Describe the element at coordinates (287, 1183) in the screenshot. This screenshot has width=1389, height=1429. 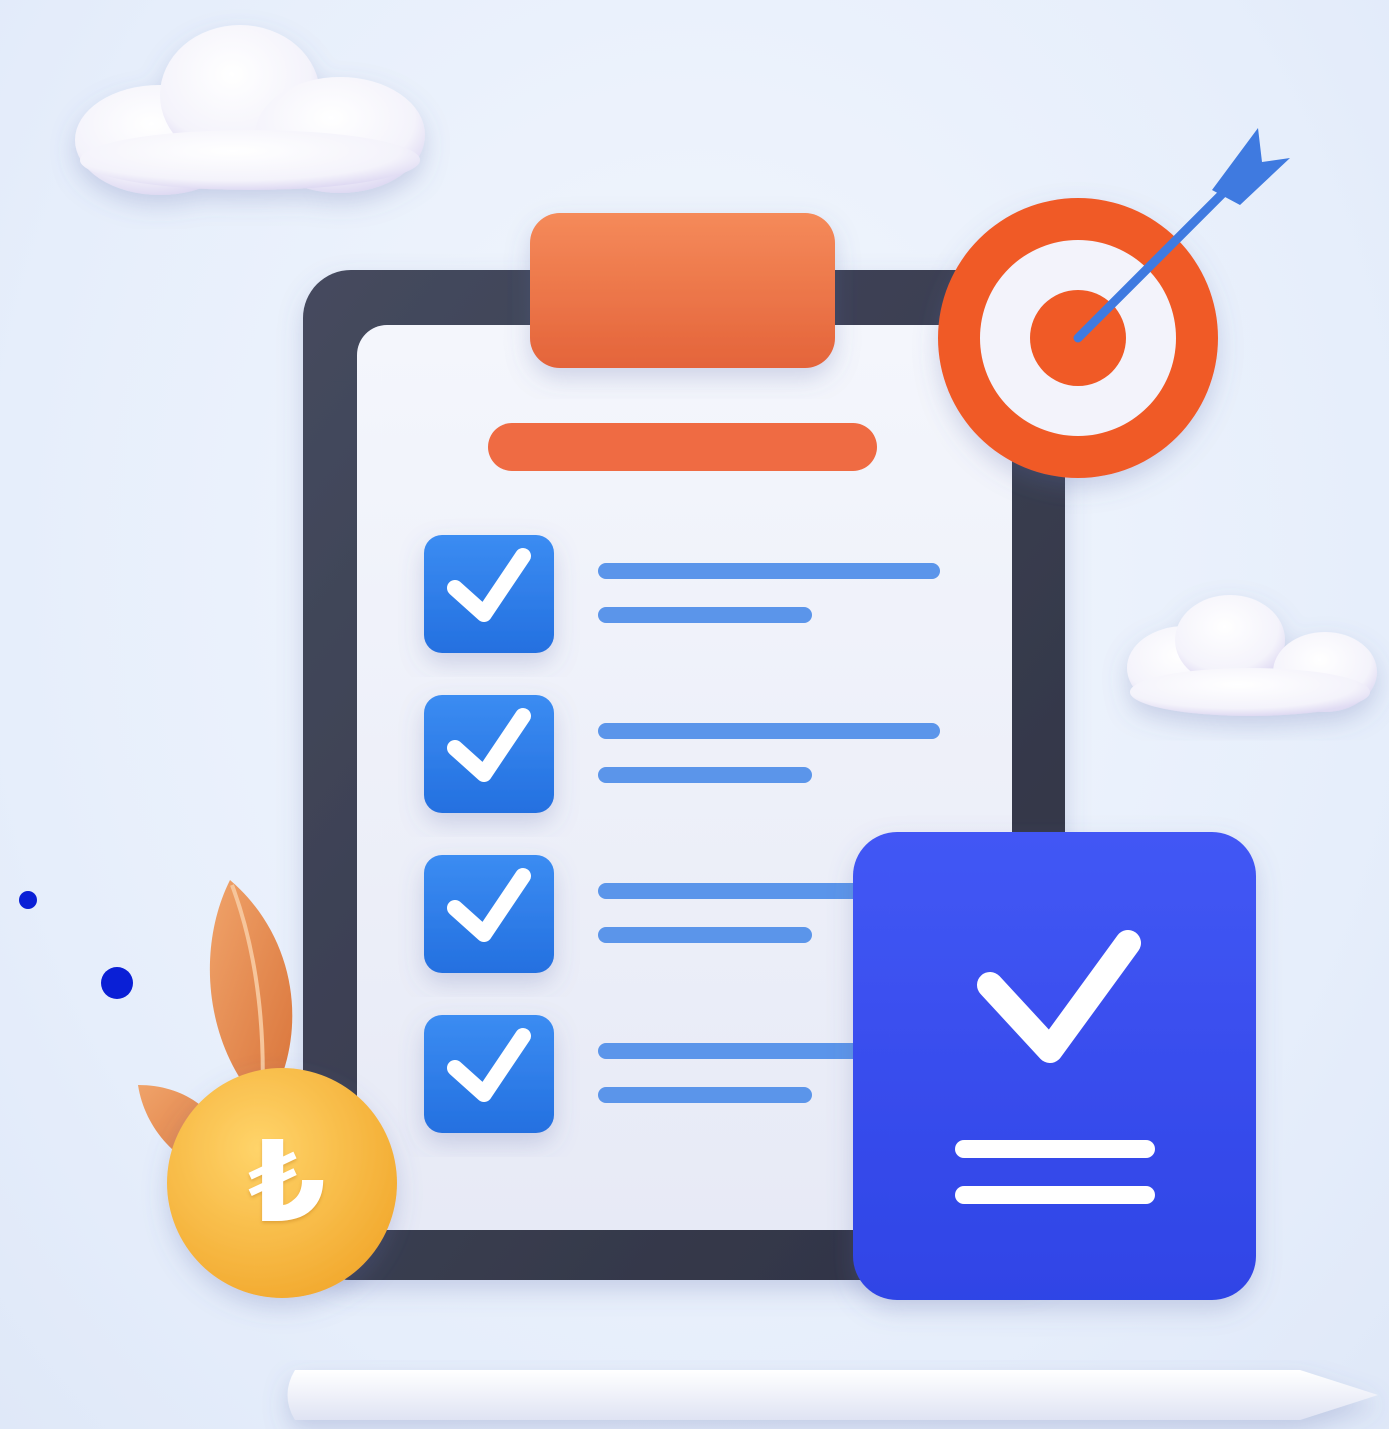
I see `coin-currency-symbol: ₺` at that location.